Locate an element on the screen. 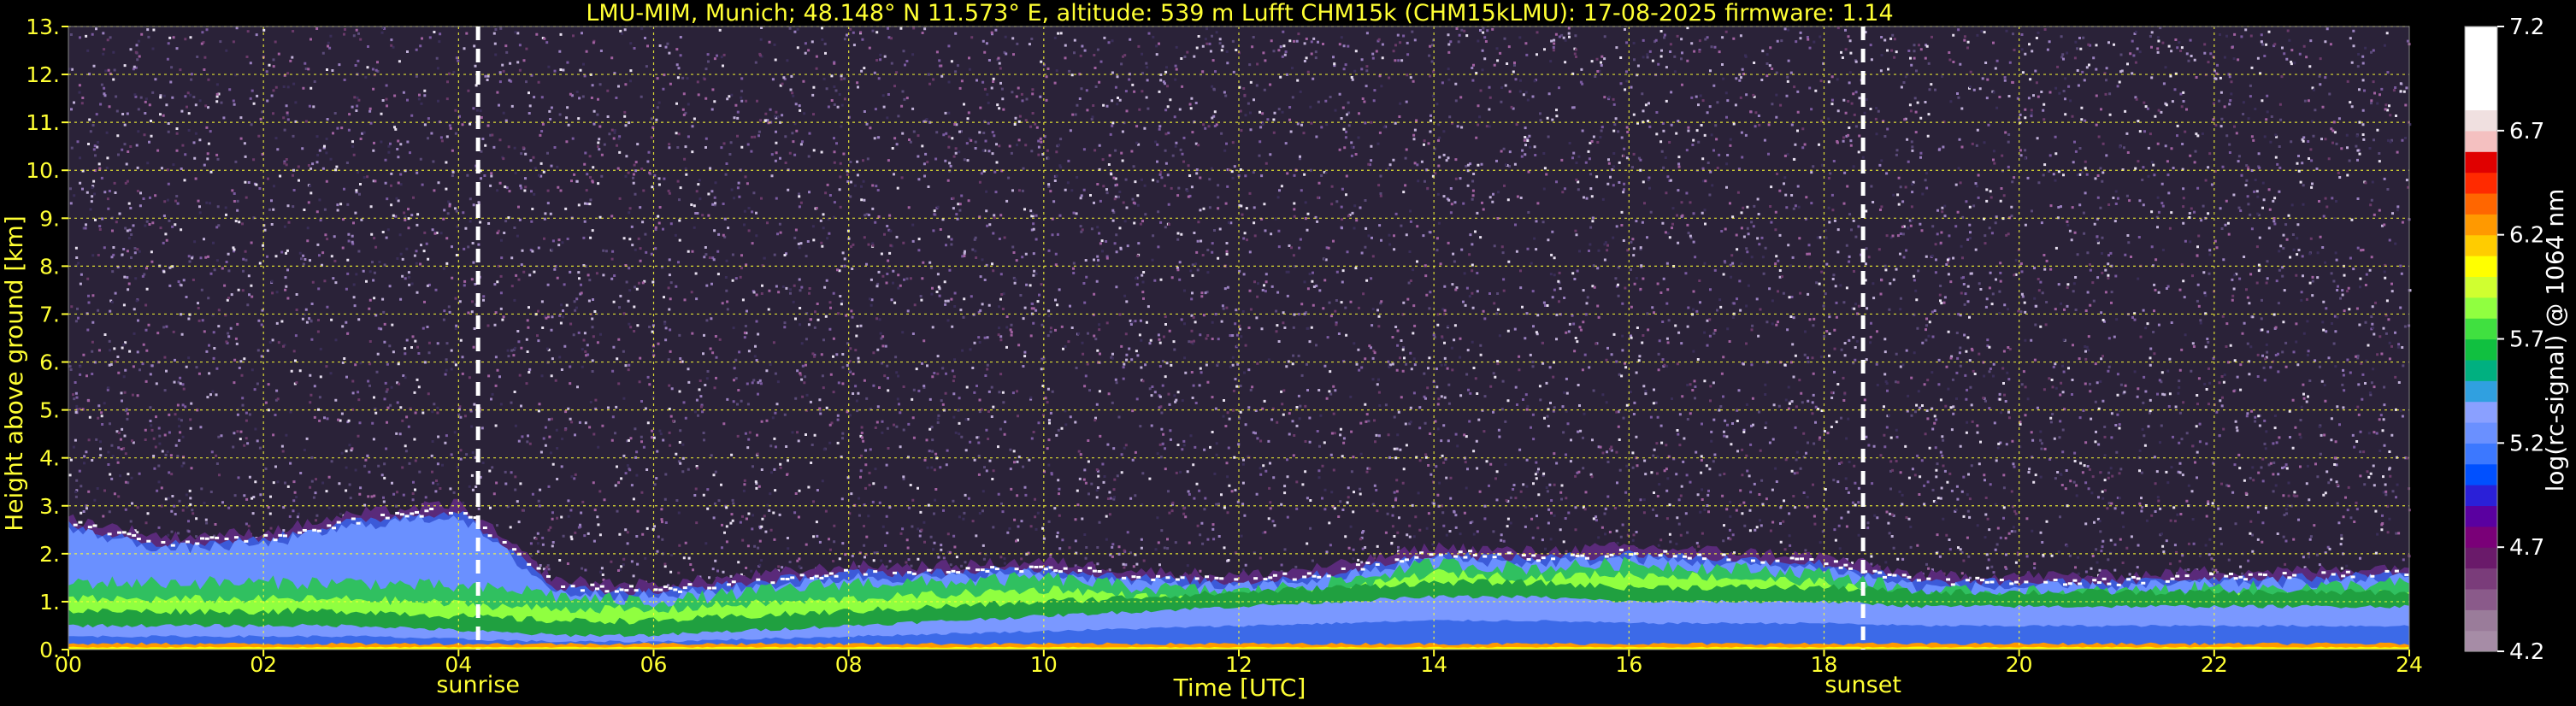 This screenshot has width=2576, height=706. x-tick-label: 08 is located at coordinates (849, 664).